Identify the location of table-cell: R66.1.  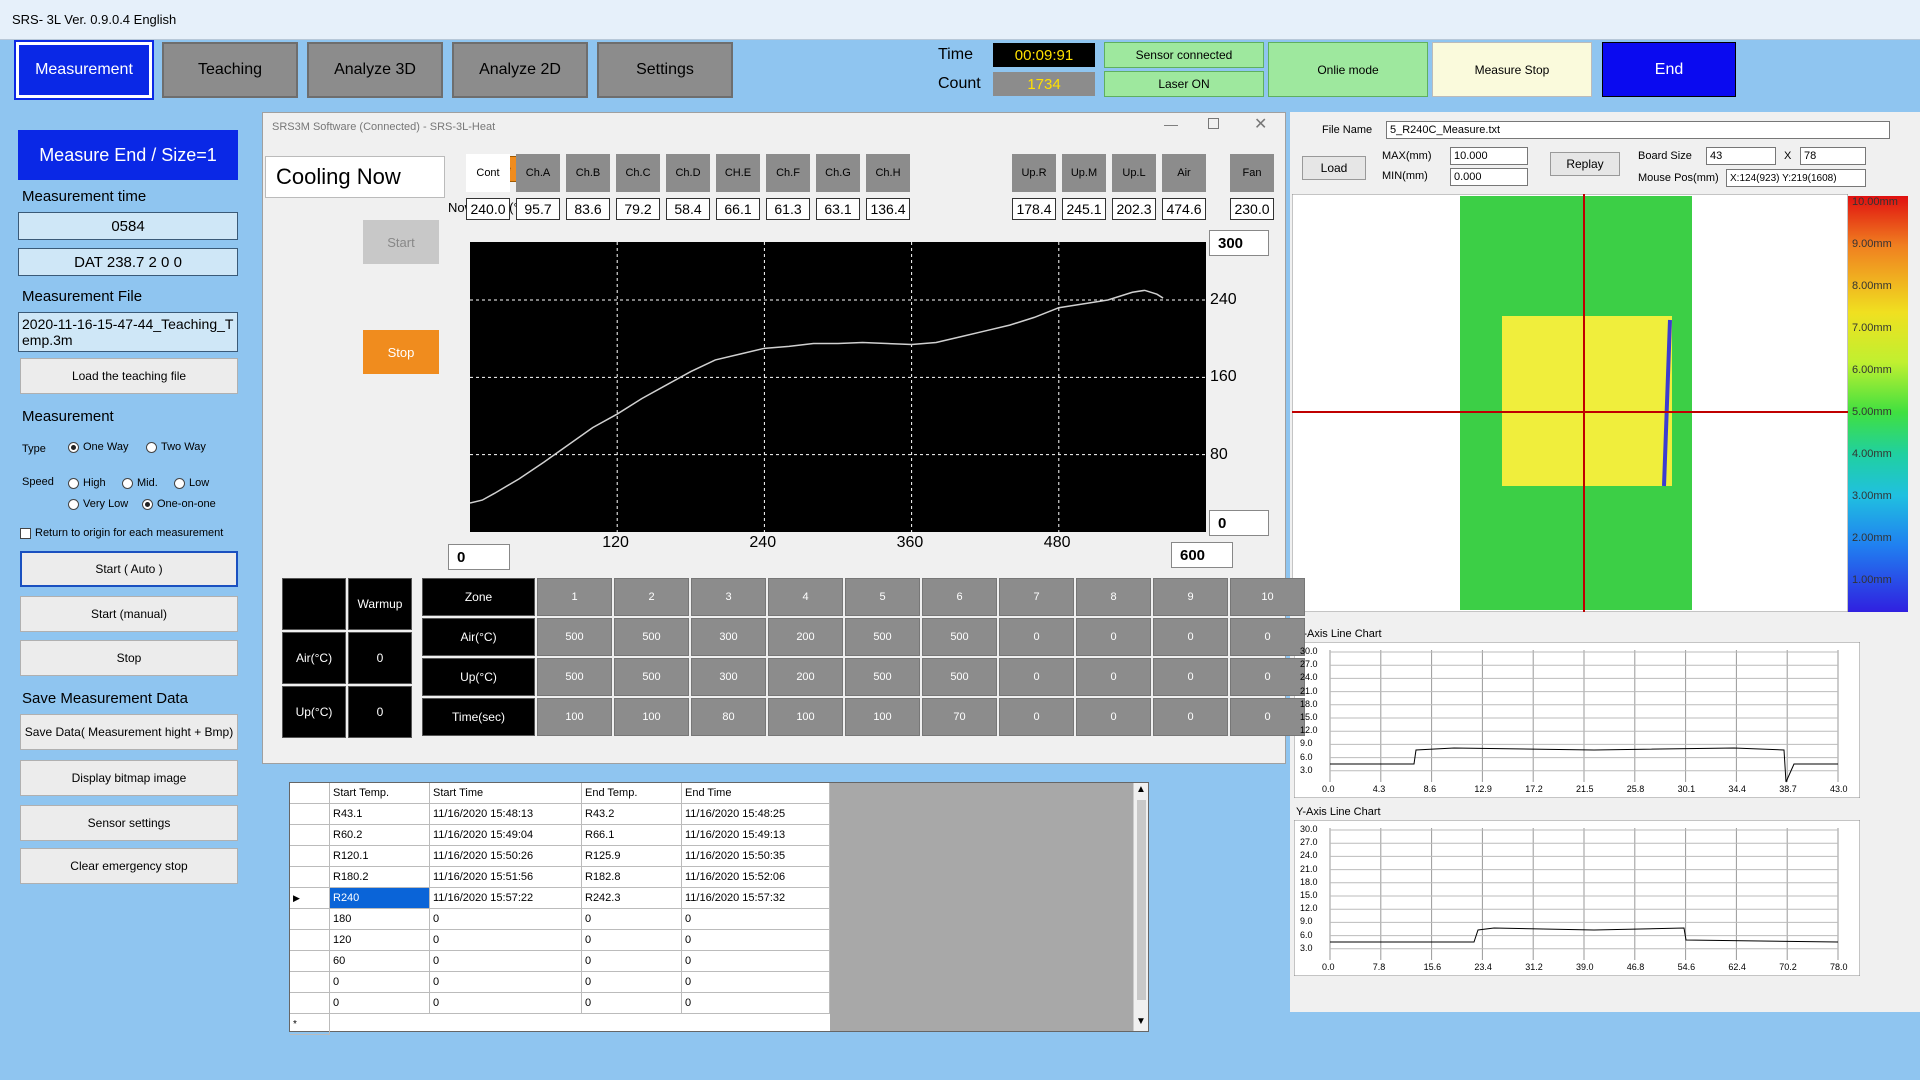
(632, 835).